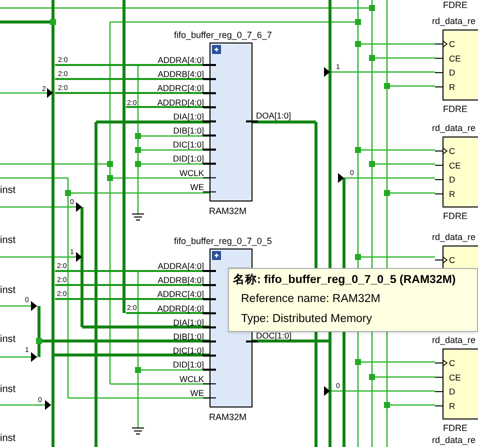 Image resolution: width=478 pixels, height=447 pixels. I want to click on tooltip-text: Type: Distributed Memory, so click(307, 319).